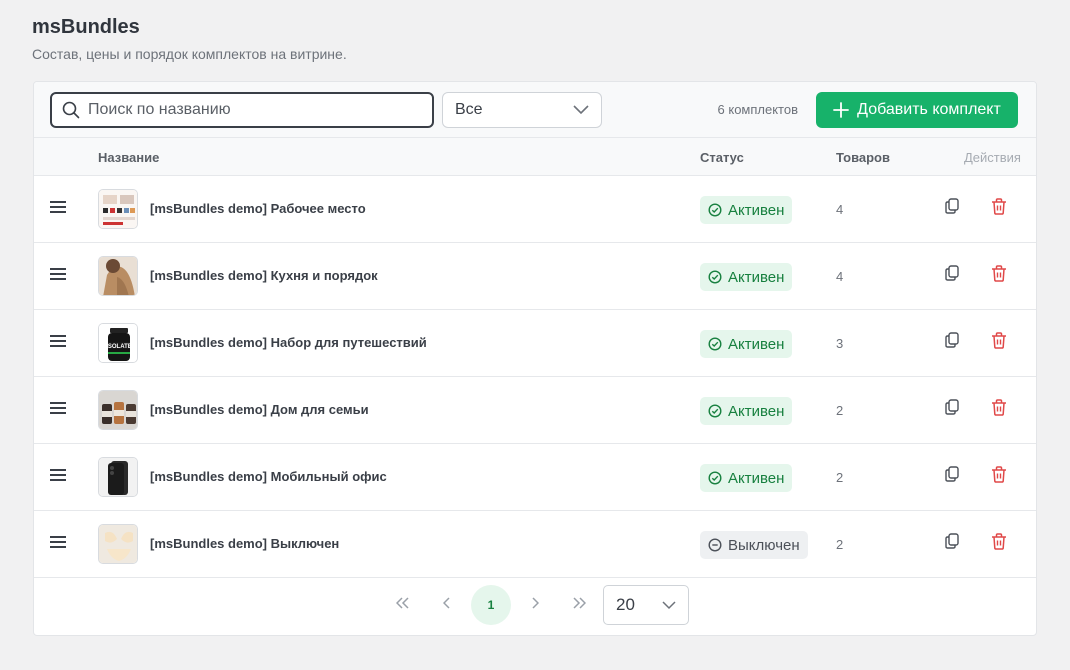 This screenshot has height=670, width=1070. I want to click on search-input, so click(248, 110).